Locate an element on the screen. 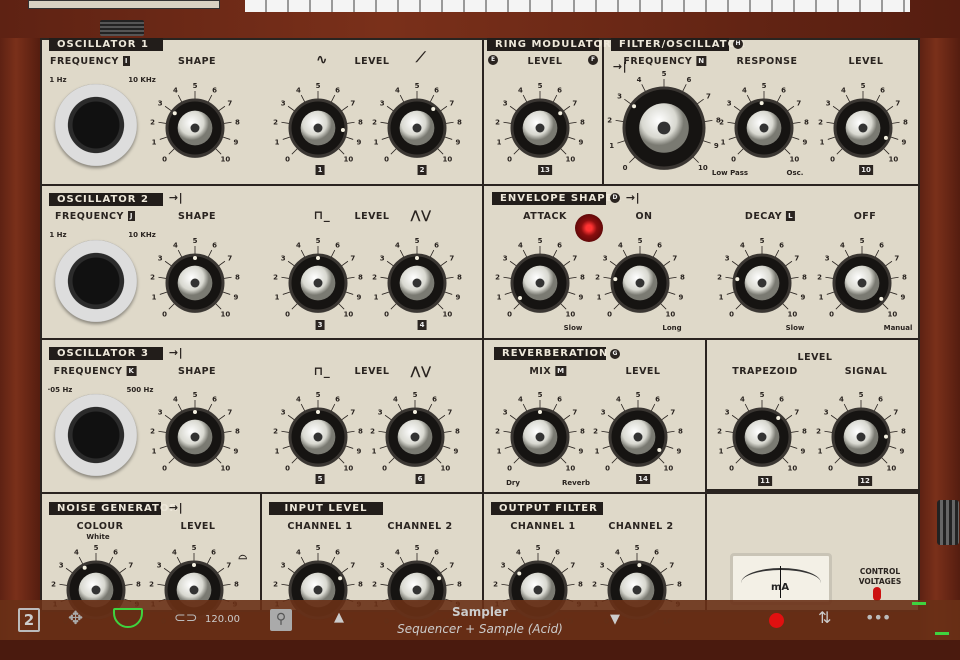 The height and width of the screenshot is (660, 960). manual-label: Manual is located at coordinates (898, 328).